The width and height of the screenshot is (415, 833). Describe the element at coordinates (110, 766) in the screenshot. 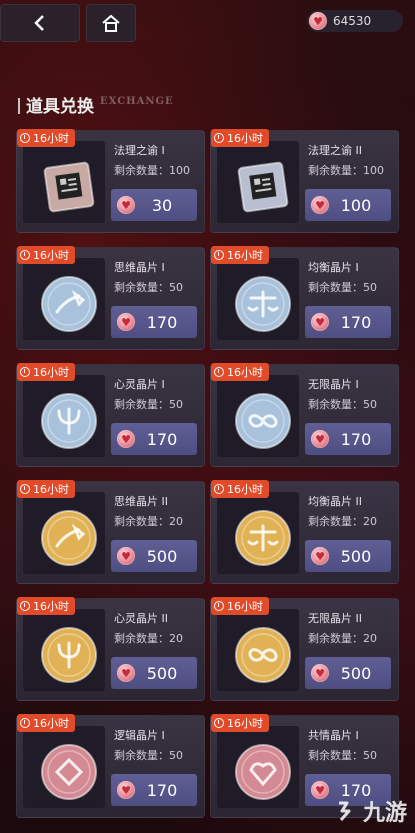

I see `exchange-item-card: 16小时 逻辑晶片 I 剩余数量：50 ♥ 170` at that location.